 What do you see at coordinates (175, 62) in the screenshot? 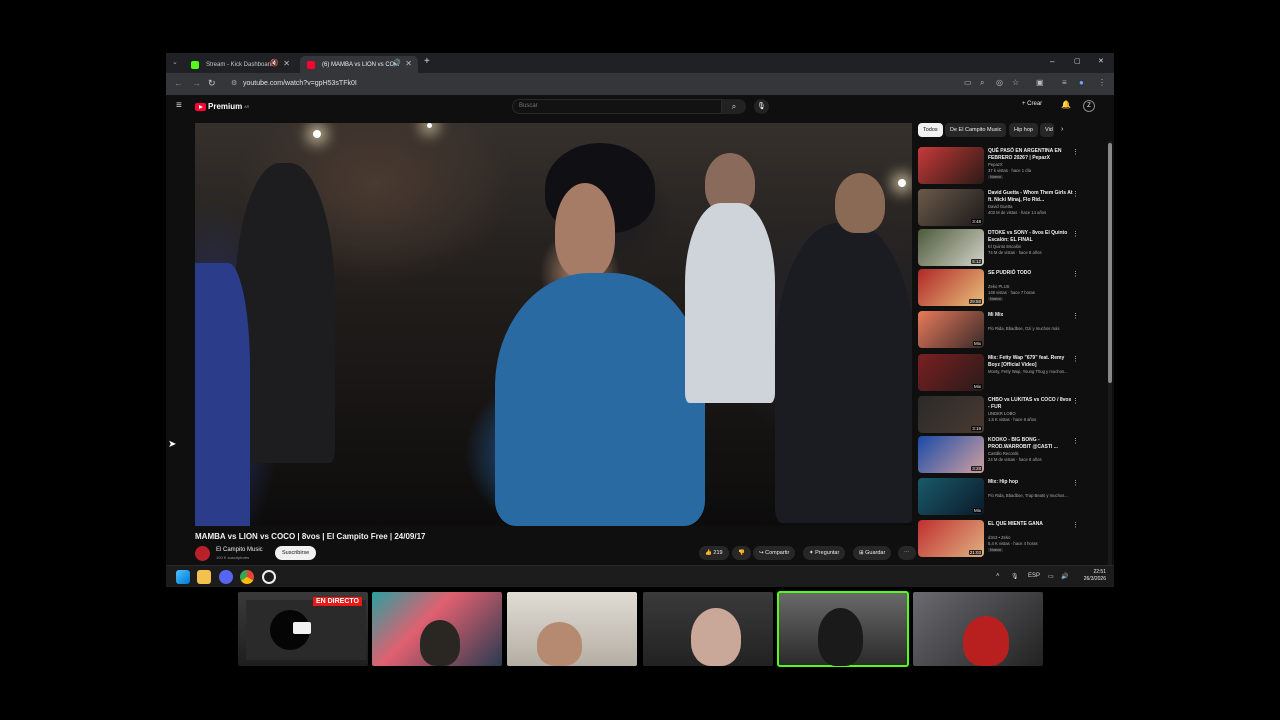
I see `tab-search-icon: ⌄` at bounding box center [175, 62].